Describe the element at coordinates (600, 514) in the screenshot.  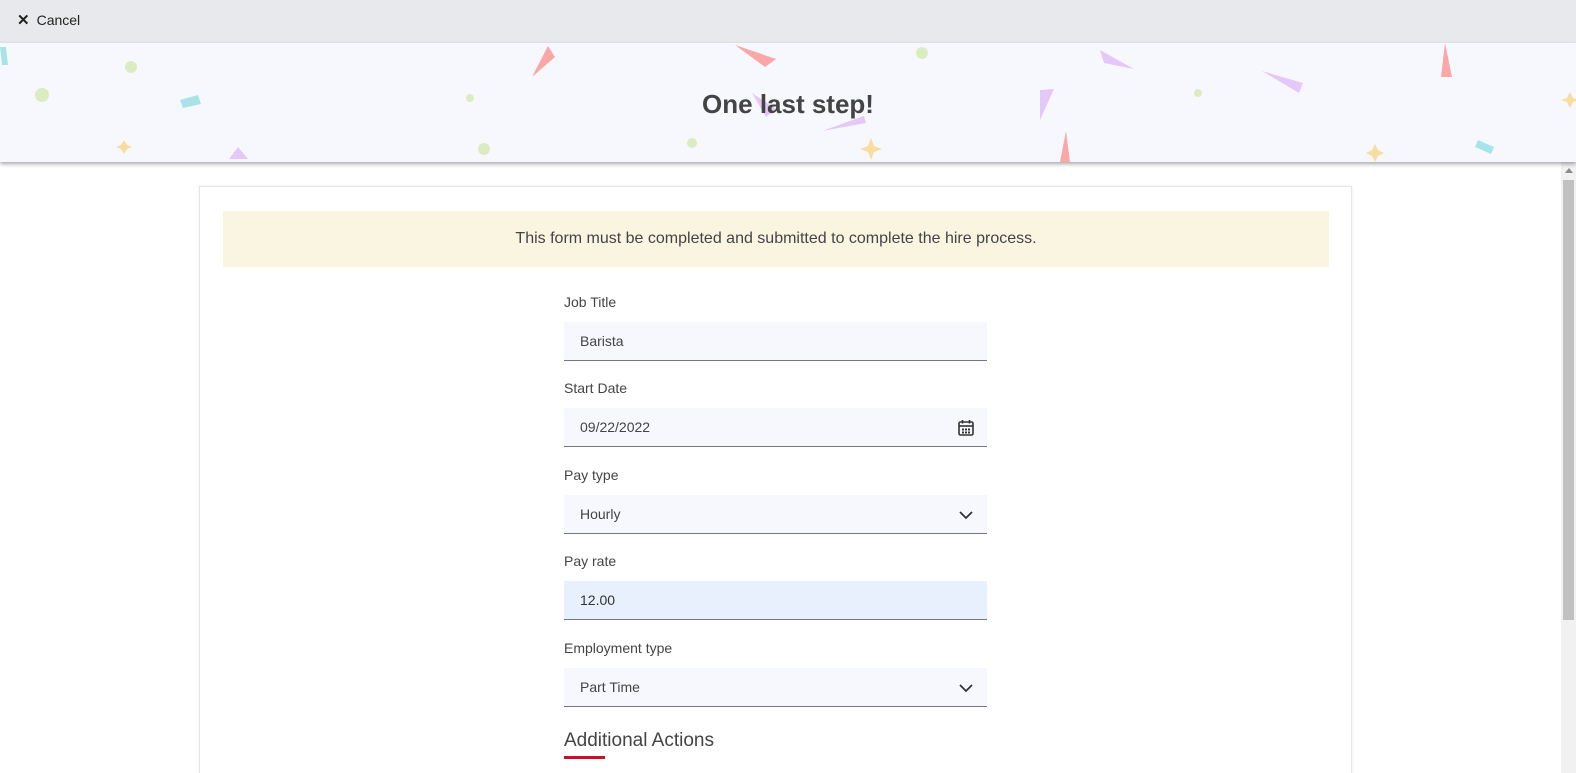
I see `pay-type-value: Hourly` at that location.